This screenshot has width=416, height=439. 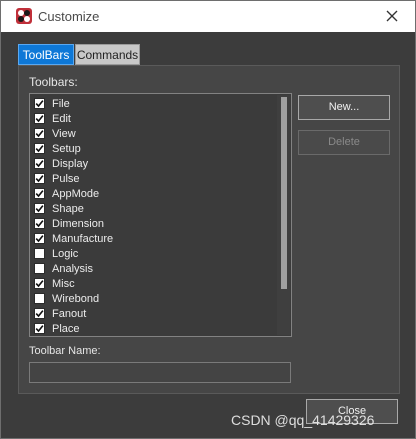 I want to click on toolbar-item-label: Pulse, so click(x=66, y=179).